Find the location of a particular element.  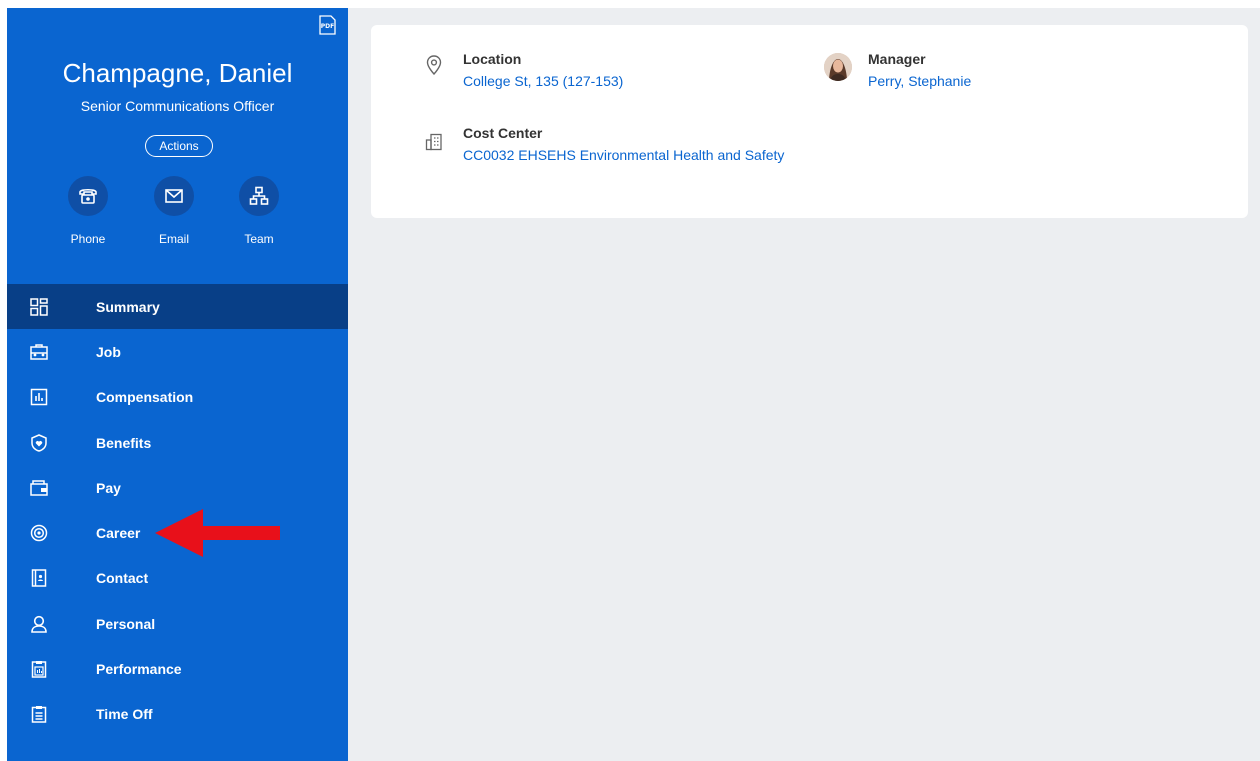

manager-avatar is located at coordinates (838, 67).